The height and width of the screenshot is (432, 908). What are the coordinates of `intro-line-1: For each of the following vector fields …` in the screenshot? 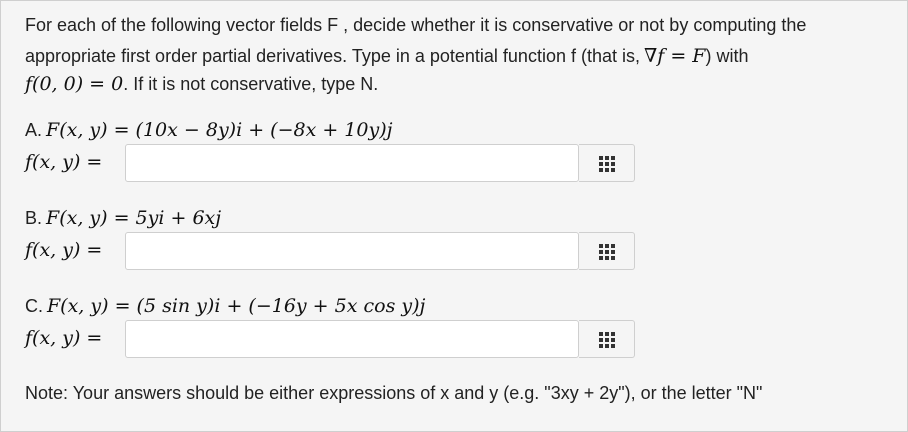 It's located at (416, 25).